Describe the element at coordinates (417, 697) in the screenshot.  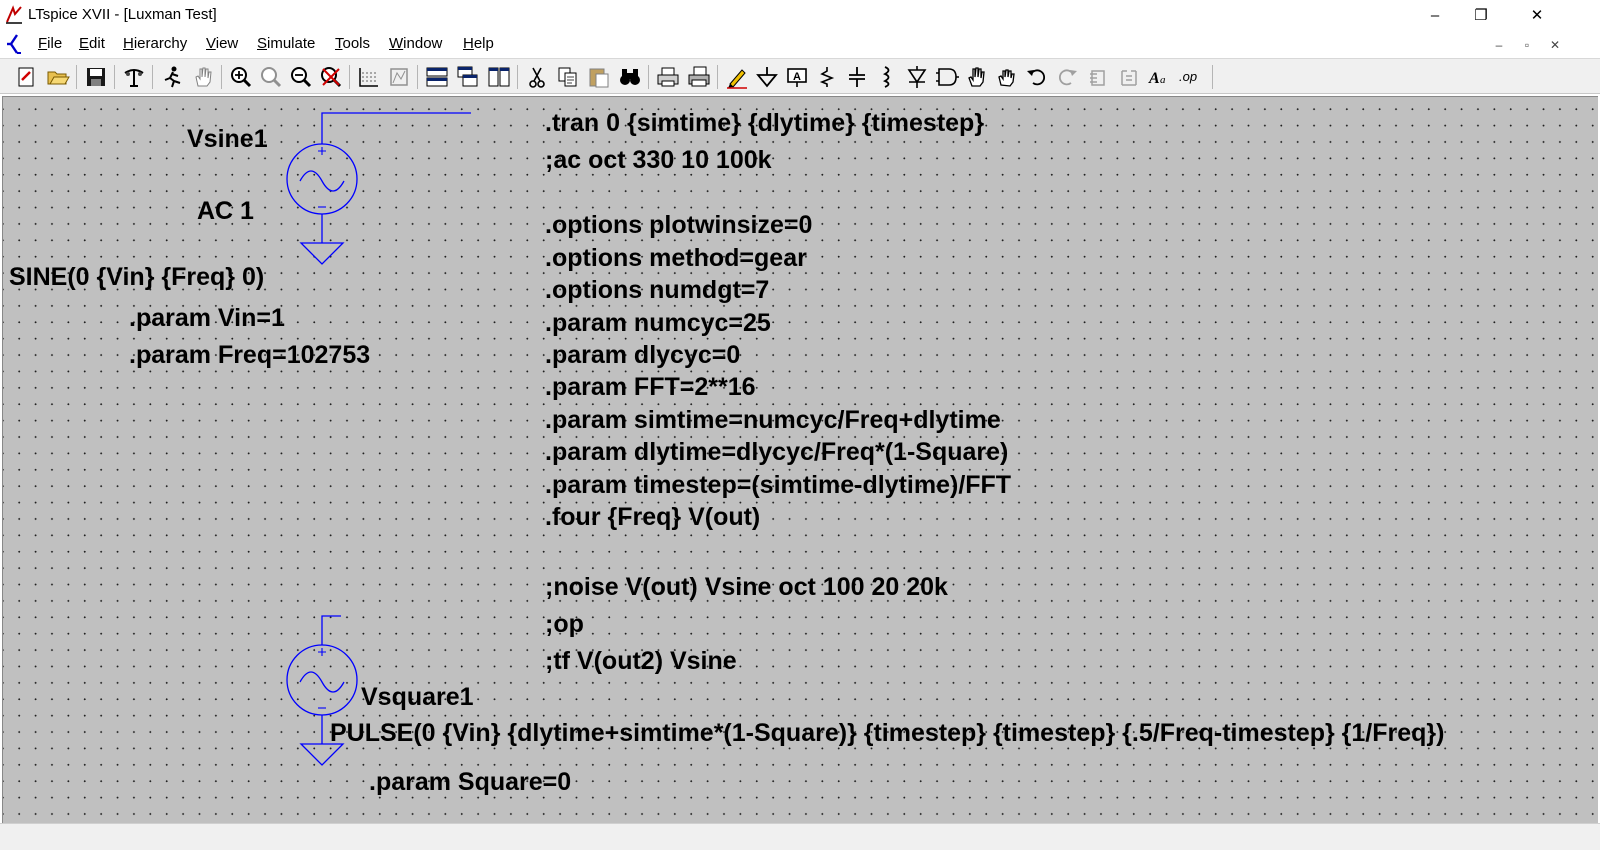
I see `vsquare-instance-name: Vsquare1` at that location.